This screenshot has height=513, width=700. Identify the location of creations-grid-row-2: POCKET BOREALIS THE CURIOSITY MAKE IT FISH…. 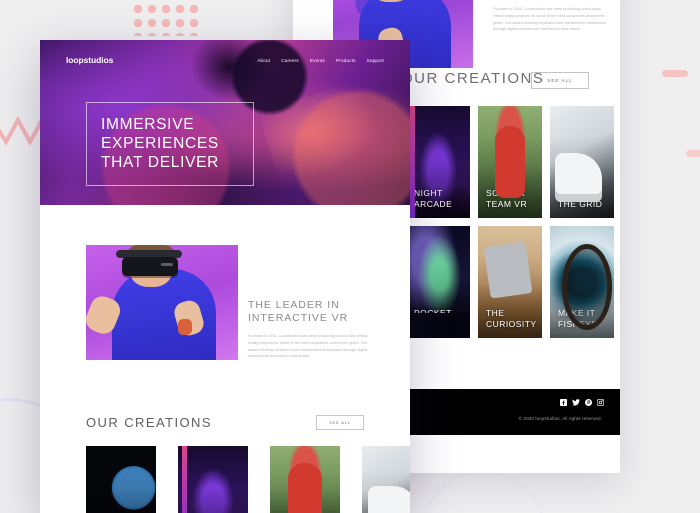
(512, 282).